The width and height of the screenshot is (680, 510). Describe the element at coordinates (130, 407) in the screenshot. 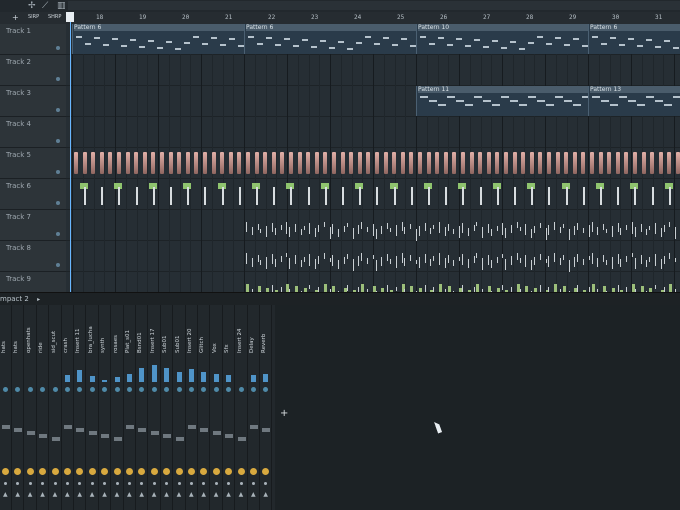

I see `mixer-channel-strip: Plat_s01 ▲` at that location.